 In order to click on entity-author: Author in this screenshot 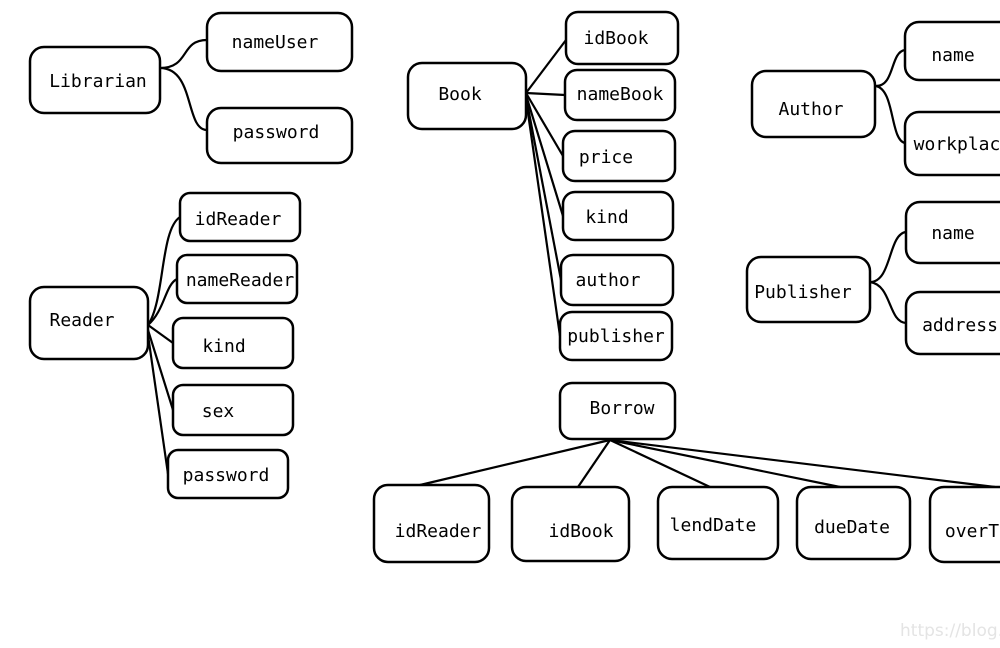, I will do `click(813, 104)`.